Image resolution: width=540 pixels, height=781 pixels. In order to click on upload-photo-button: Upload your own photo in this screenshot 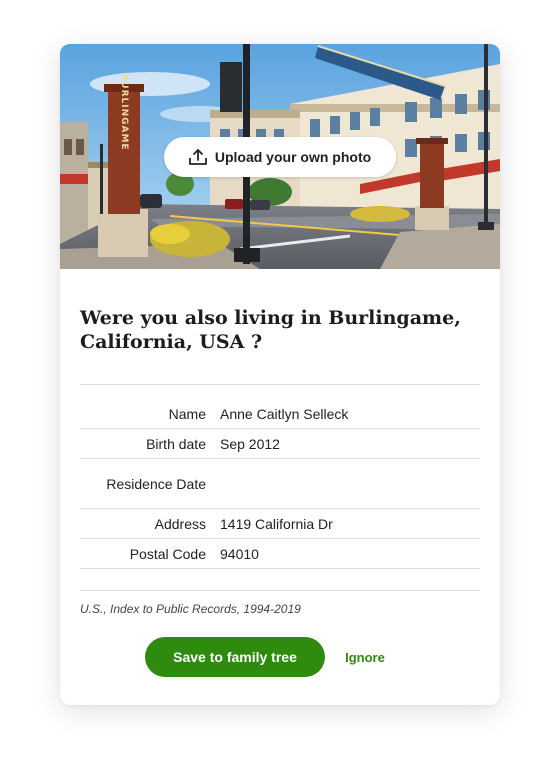, I will do `click(280, 157)`.